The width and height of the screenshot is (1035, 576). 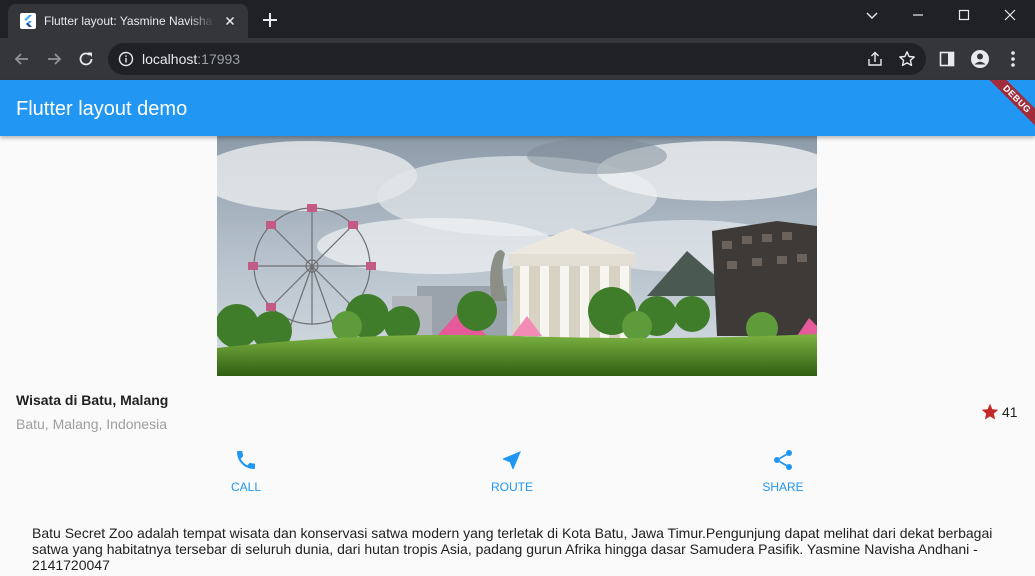 I want to click on call-button: CALL, so click(x=246, y=472).